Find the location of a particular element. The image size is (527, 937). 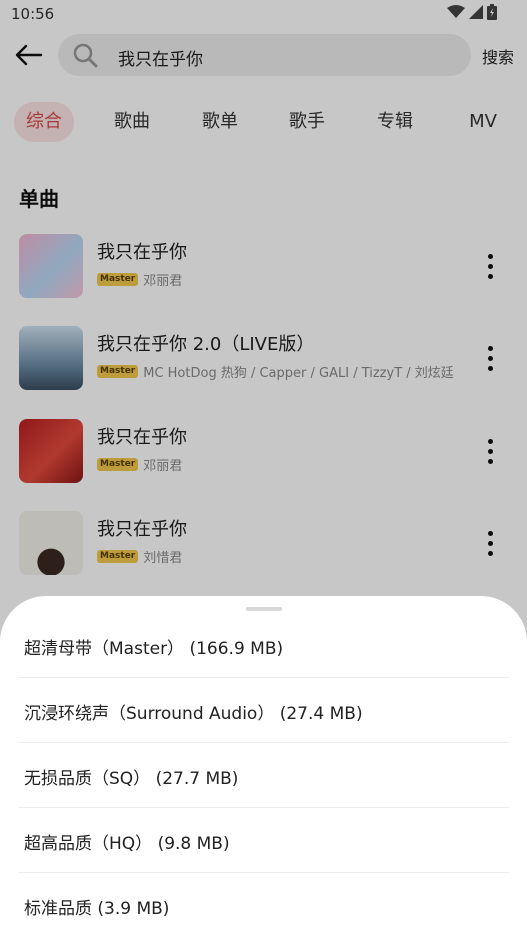

quality-option-hq: 超高品质（HQ） (9.8 MB) is located at coordinates (263, 840).